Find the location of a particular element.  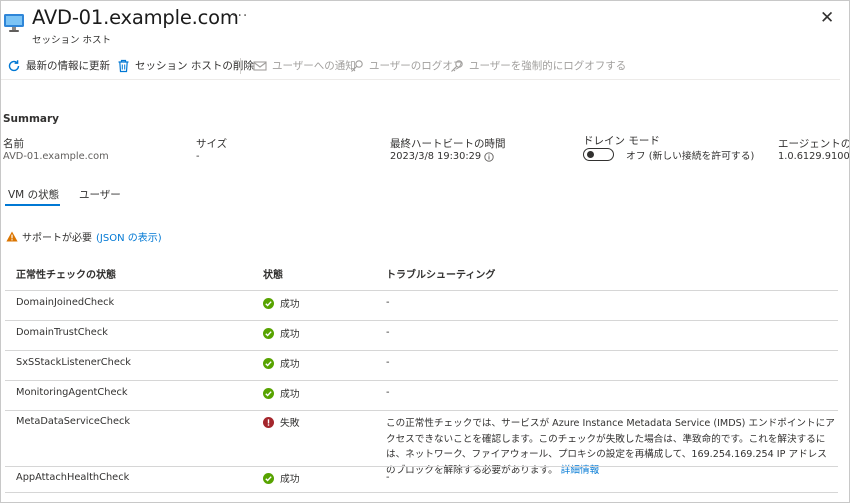

refresh-button: 最新の情報に更新 is located at coordinates (58, 65).